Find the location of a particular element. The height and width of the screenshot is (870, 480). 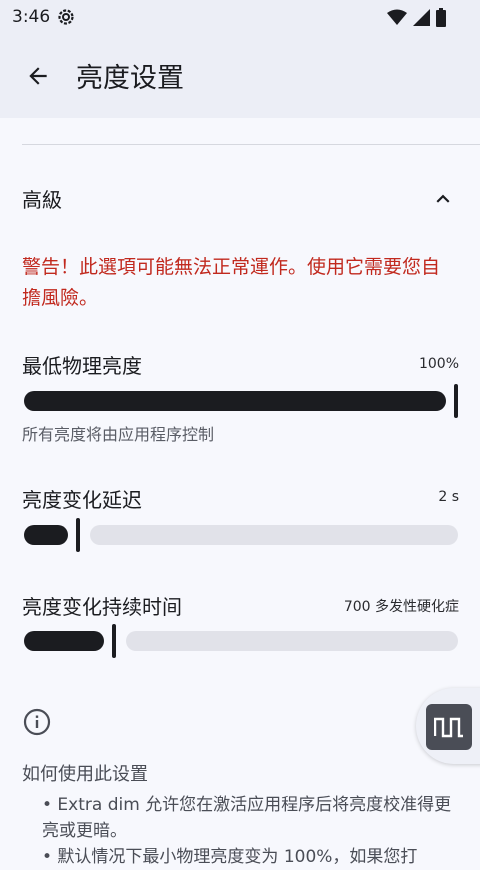

status-time: 3:46 is located at coordinates (31, 17).